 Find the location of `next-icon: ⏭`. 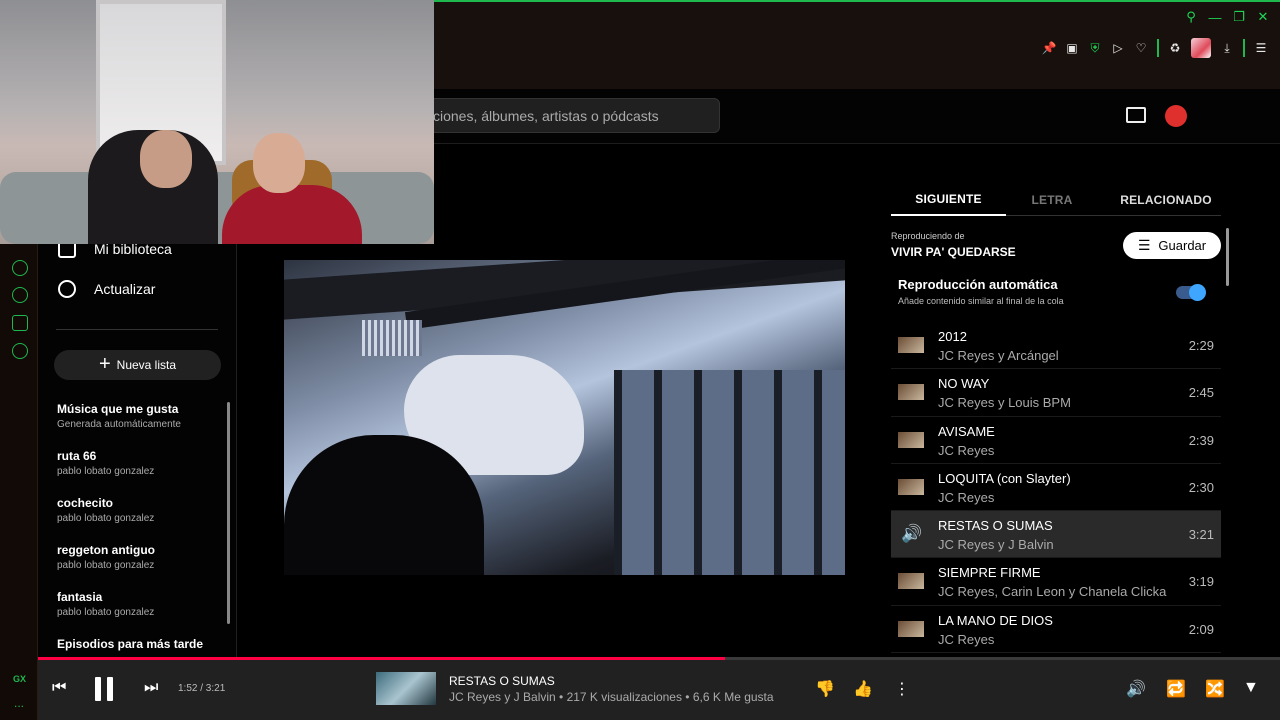

next-icon: ⏭ is located at coordinates (151, 688).